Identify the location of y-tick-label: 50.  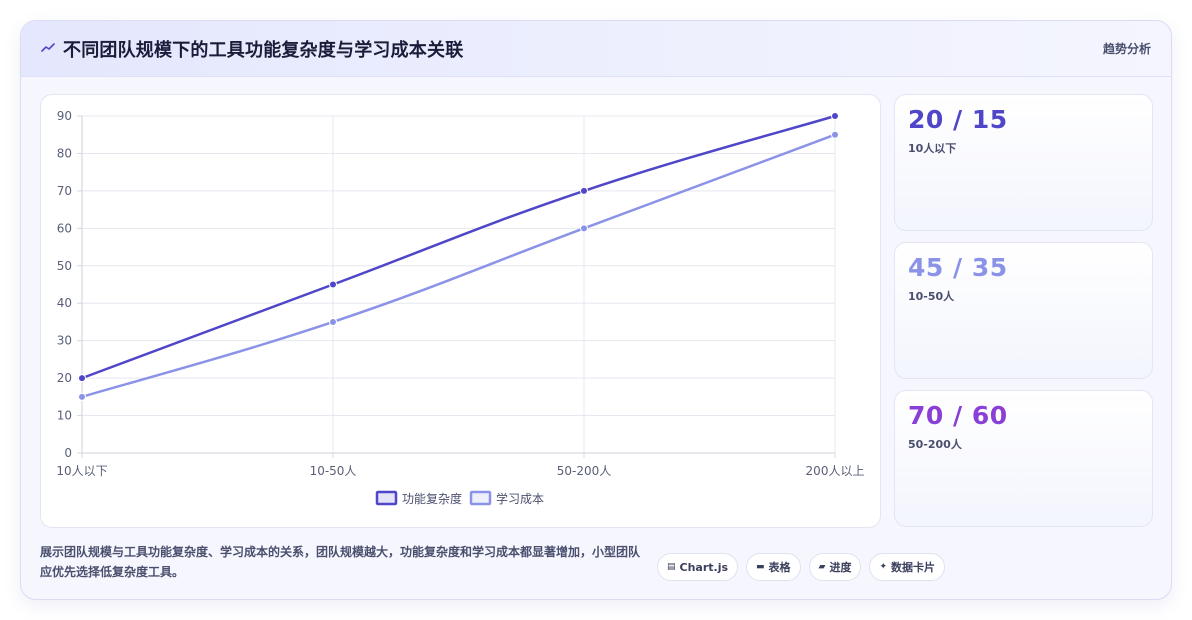
(64, 266).